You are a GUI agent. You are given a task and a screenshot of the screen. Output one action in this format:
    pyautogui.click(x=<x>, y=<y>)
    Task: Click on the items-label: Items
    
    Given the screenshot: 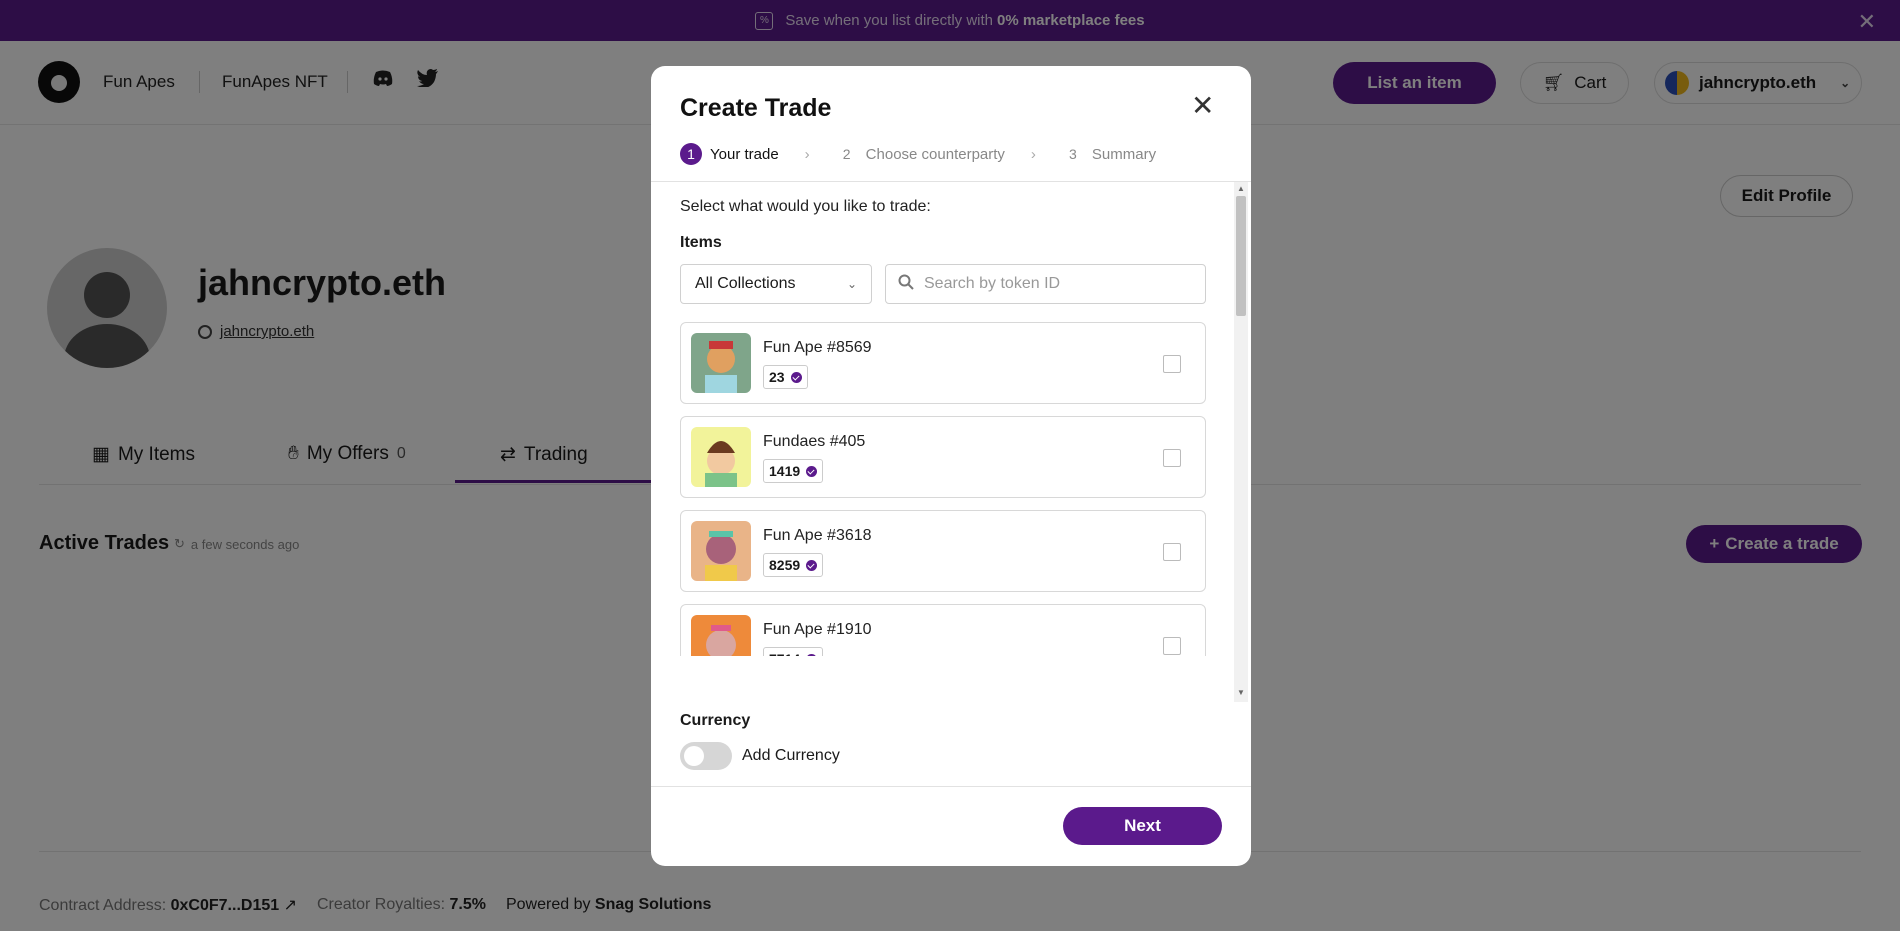 What is the action you would take?
    pyautogui.click(x=701, y=242)
    